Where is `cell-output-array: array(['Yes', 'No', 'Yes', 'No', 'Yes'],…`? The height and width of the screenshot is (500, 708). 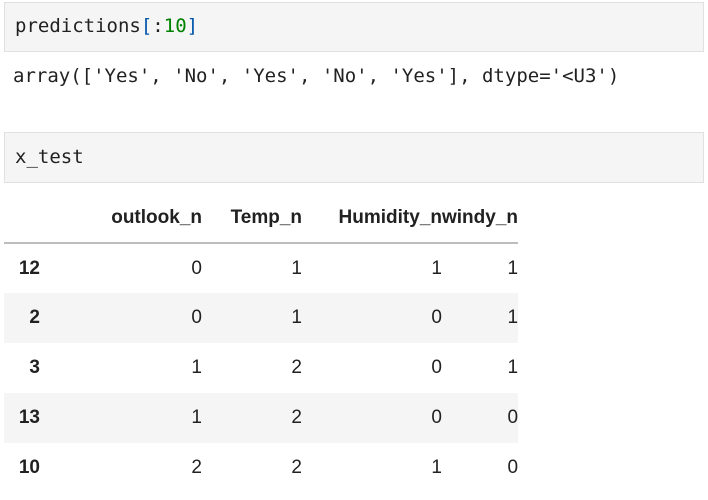 cell-output-array: array(['Yes', 'No', 'Yes', 'No', 'Yes'],… is located at coordinates (316, 76).